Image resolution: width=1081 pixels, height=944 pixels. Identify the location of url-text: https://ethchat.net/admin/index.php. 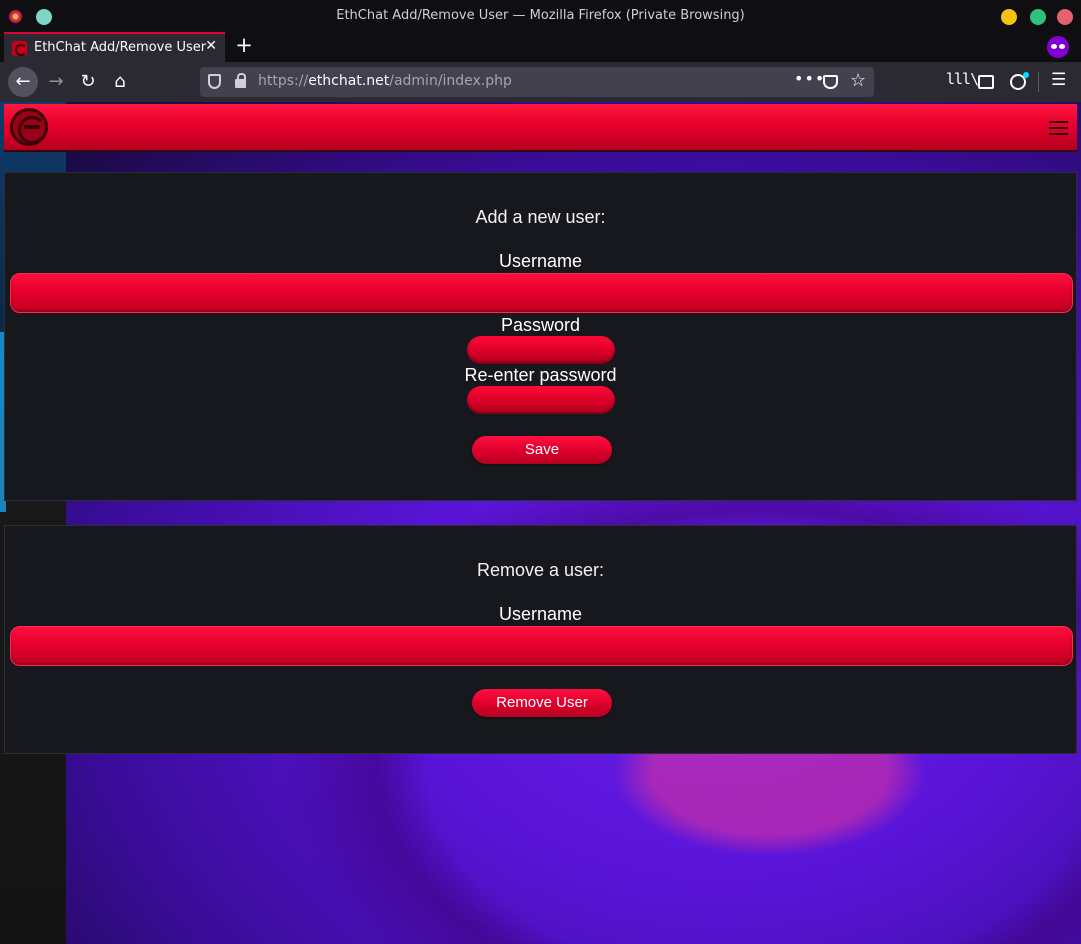
(385, 81).